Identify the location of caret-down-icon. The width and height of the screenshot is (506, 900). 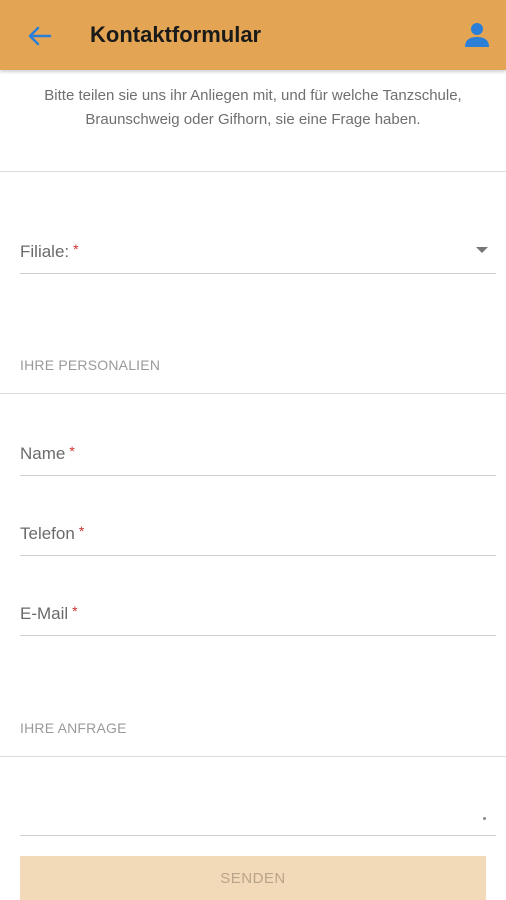
(482, 250).